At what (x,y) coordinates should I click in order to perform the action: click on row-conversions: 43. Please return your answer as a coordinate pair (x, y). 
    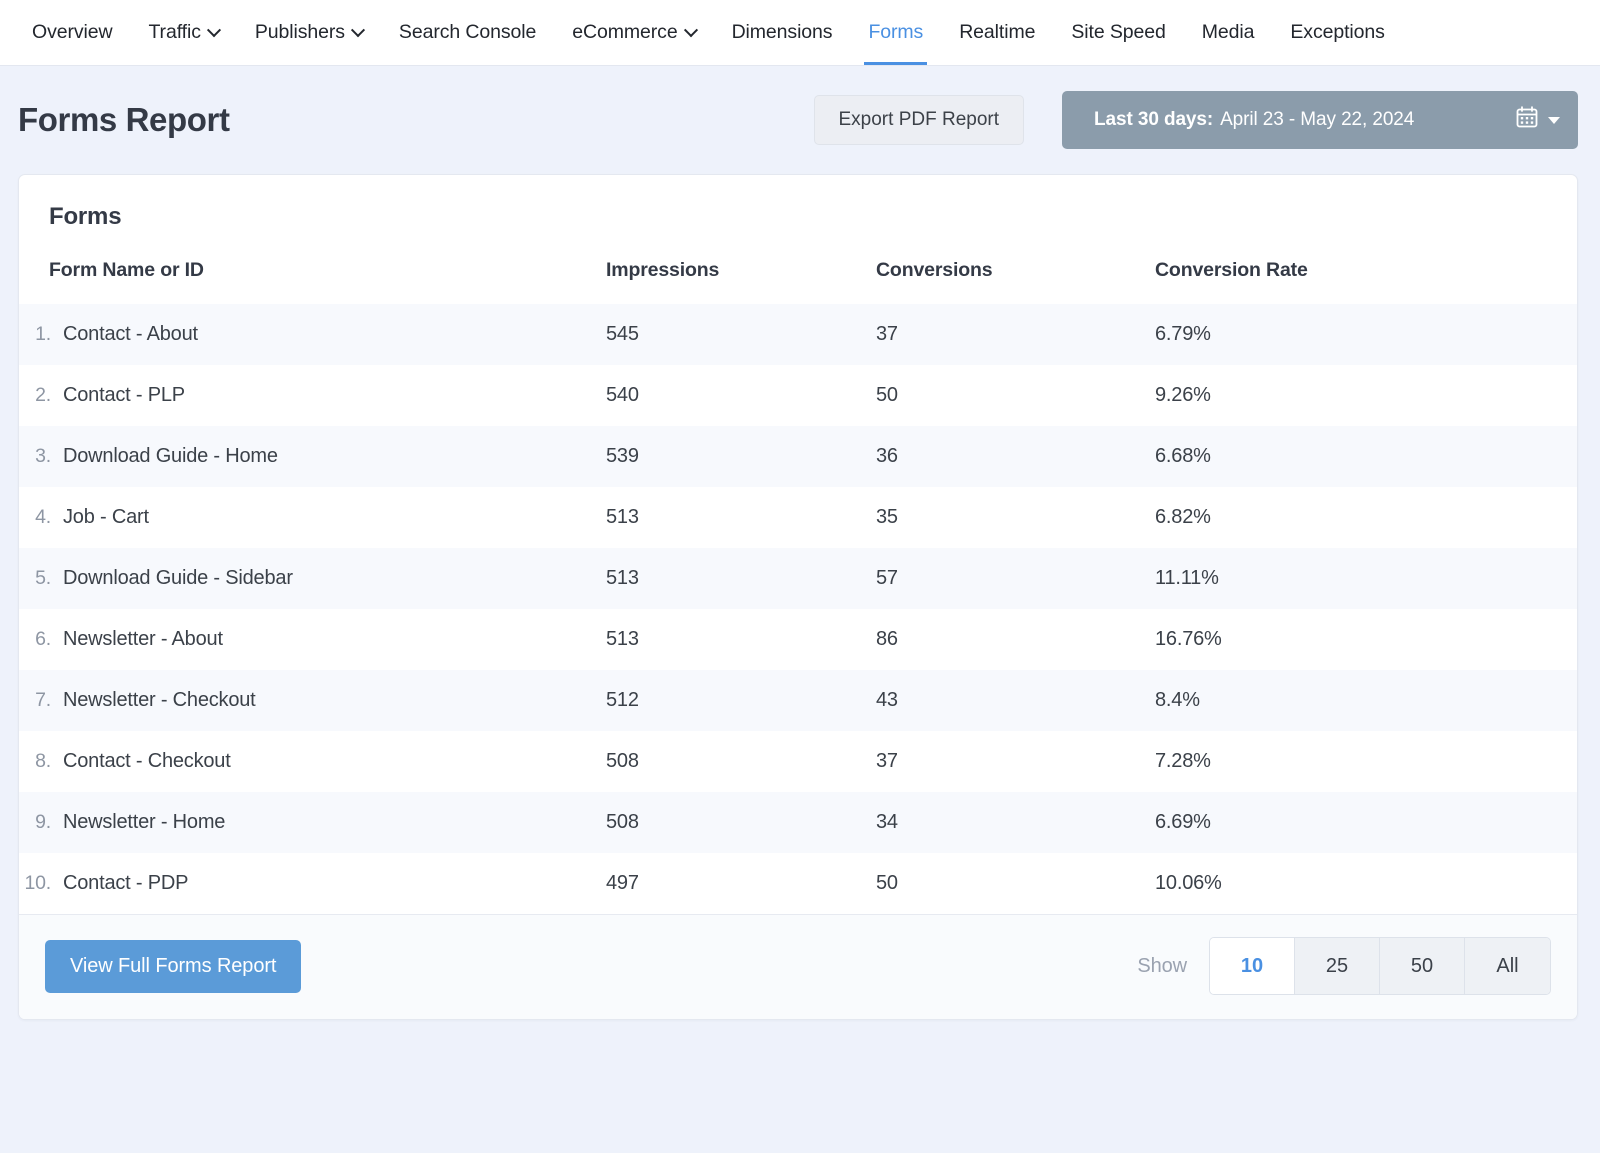
    Looking at the image, I should click on (887, 700).